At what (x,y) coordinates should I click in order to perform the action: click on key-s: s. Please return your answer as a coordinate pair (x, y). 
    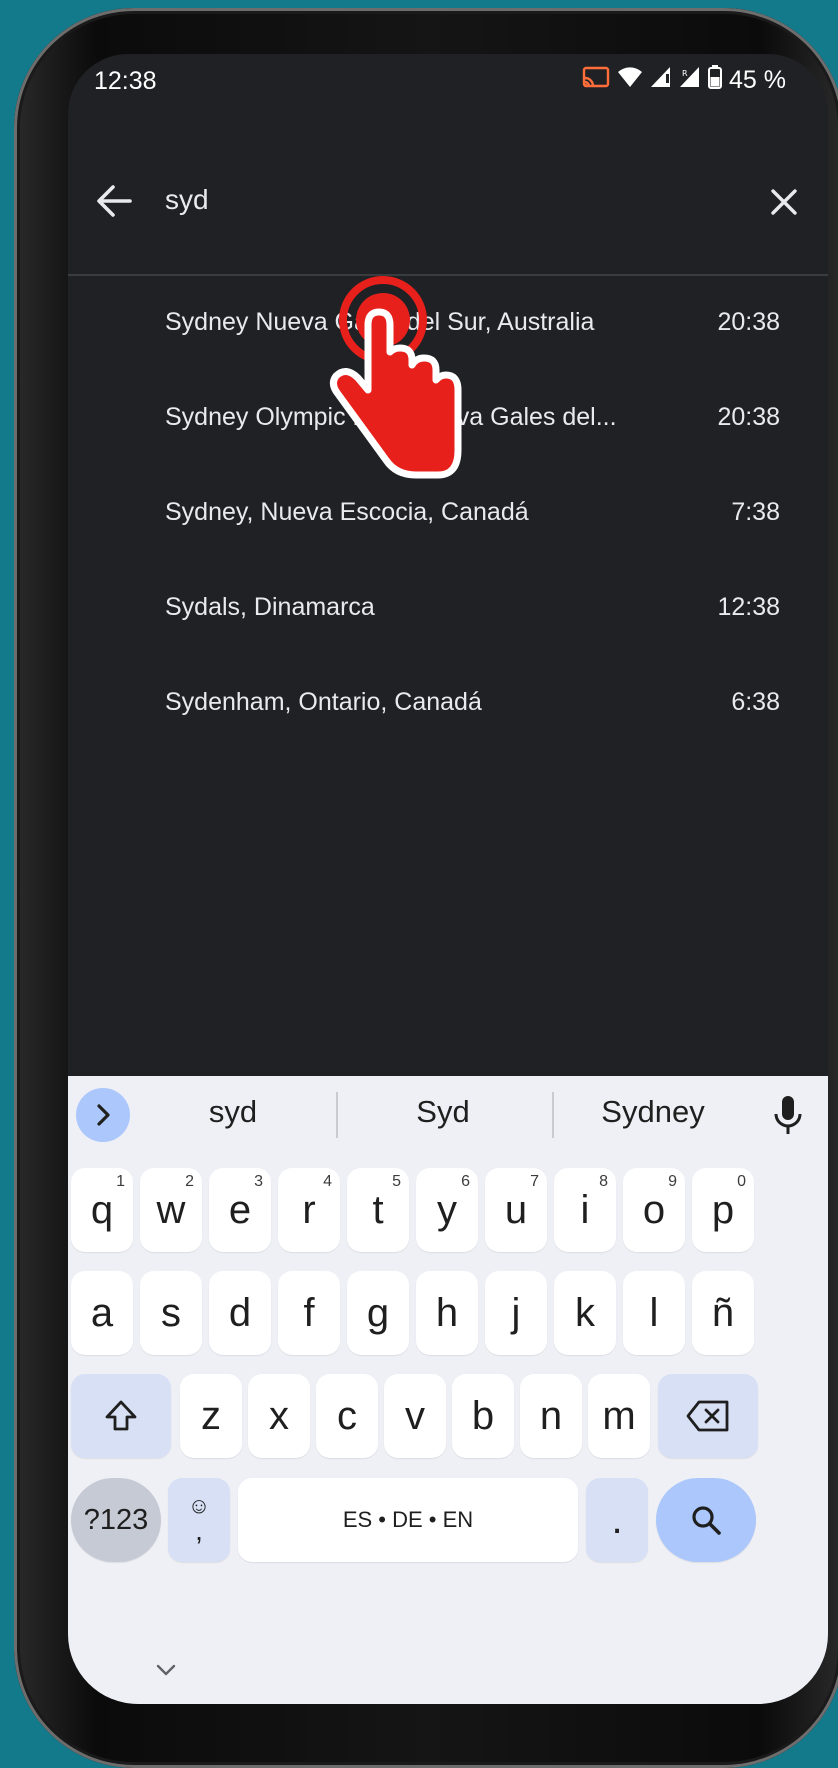
    Looking at the image, I should click on (171, 1313).